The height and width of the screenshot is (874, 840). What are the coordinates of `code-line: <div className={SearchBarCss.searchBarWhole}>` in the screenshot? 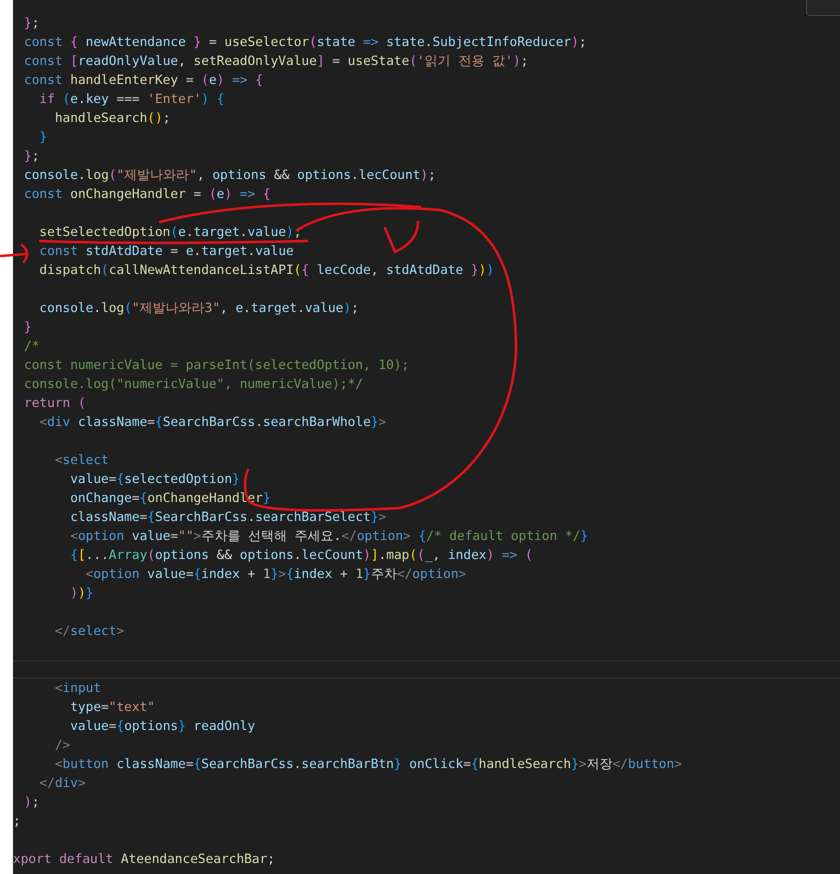 It's located at (212, 423).